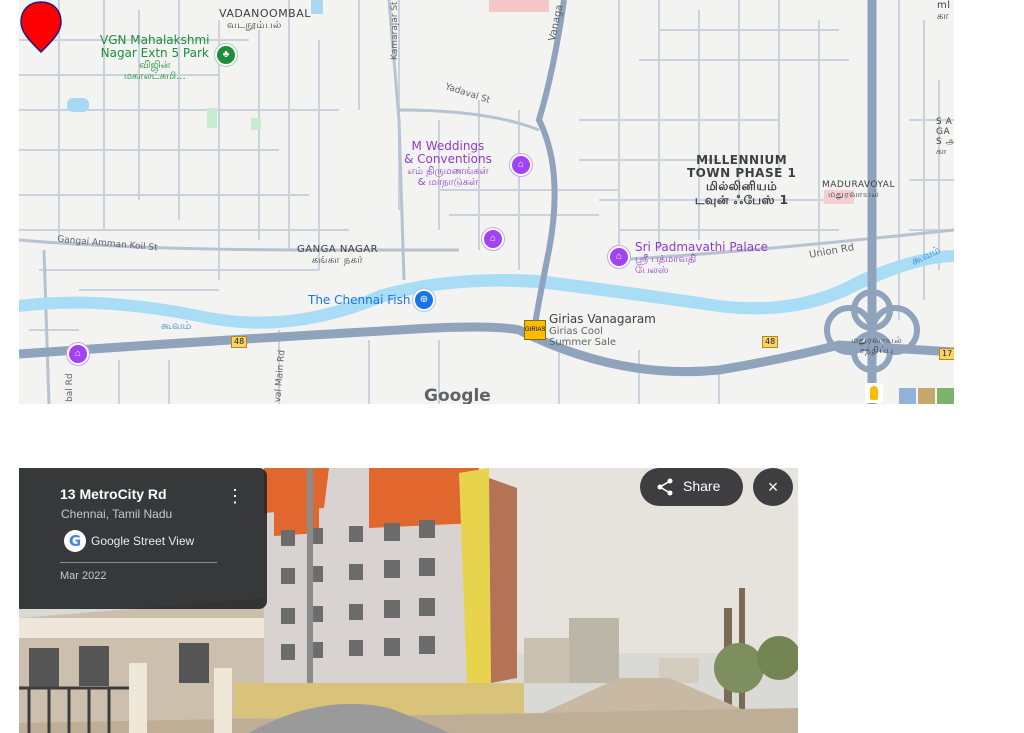 This screenshot has width=1024, height=733. Describe the element at coordinates (359, 300) in the screenshot. I see `poi-label-chennai-fish: The Chennai Fish` at that location.